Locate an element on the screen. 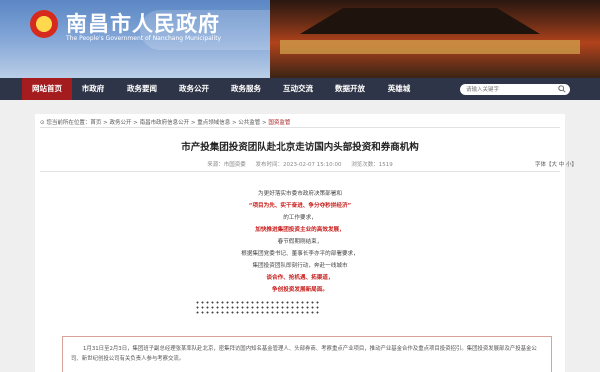 Image resolution: width=600 pixels, height=372 pixels. location-icon: ⊙ is located at coordinates (42, 123).